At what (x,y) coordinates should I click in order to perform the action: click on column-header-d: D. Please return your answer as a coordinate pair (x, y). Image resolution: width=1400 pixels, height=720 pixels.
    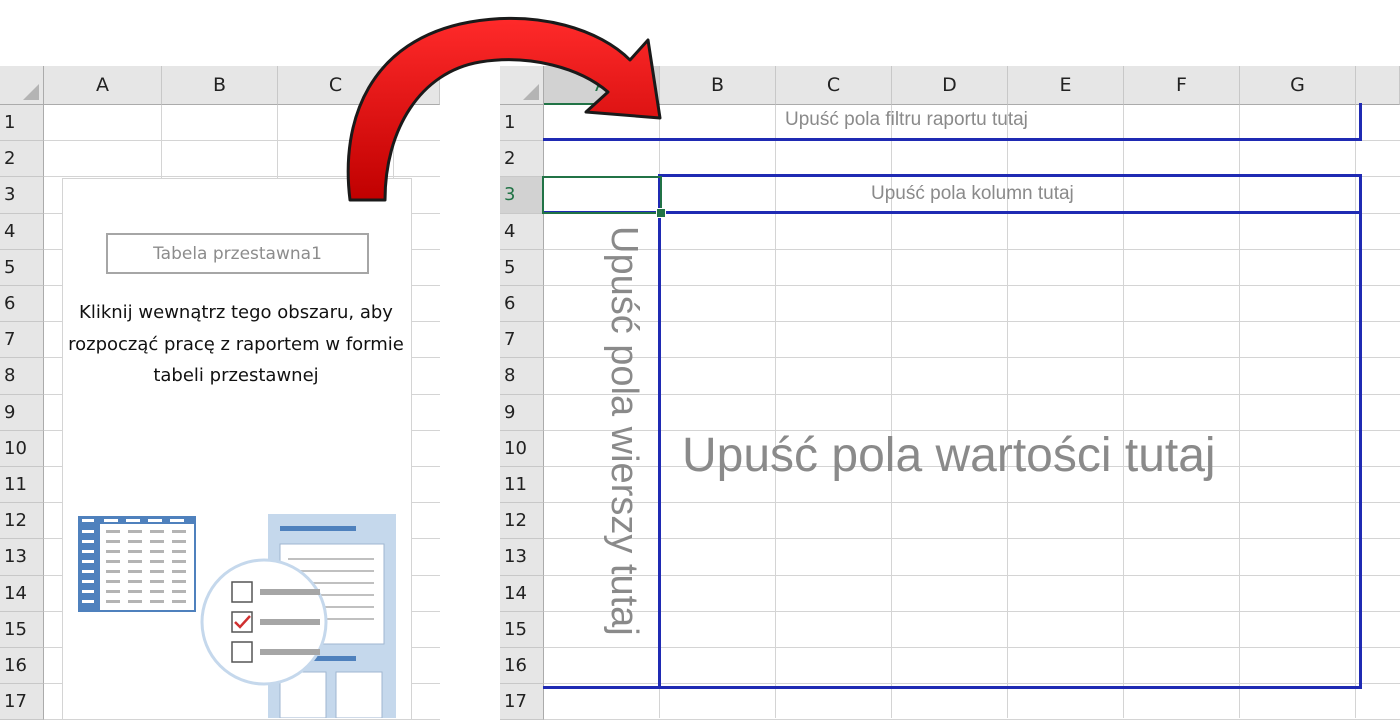
    Looking at the image, I should click on (950, 85).